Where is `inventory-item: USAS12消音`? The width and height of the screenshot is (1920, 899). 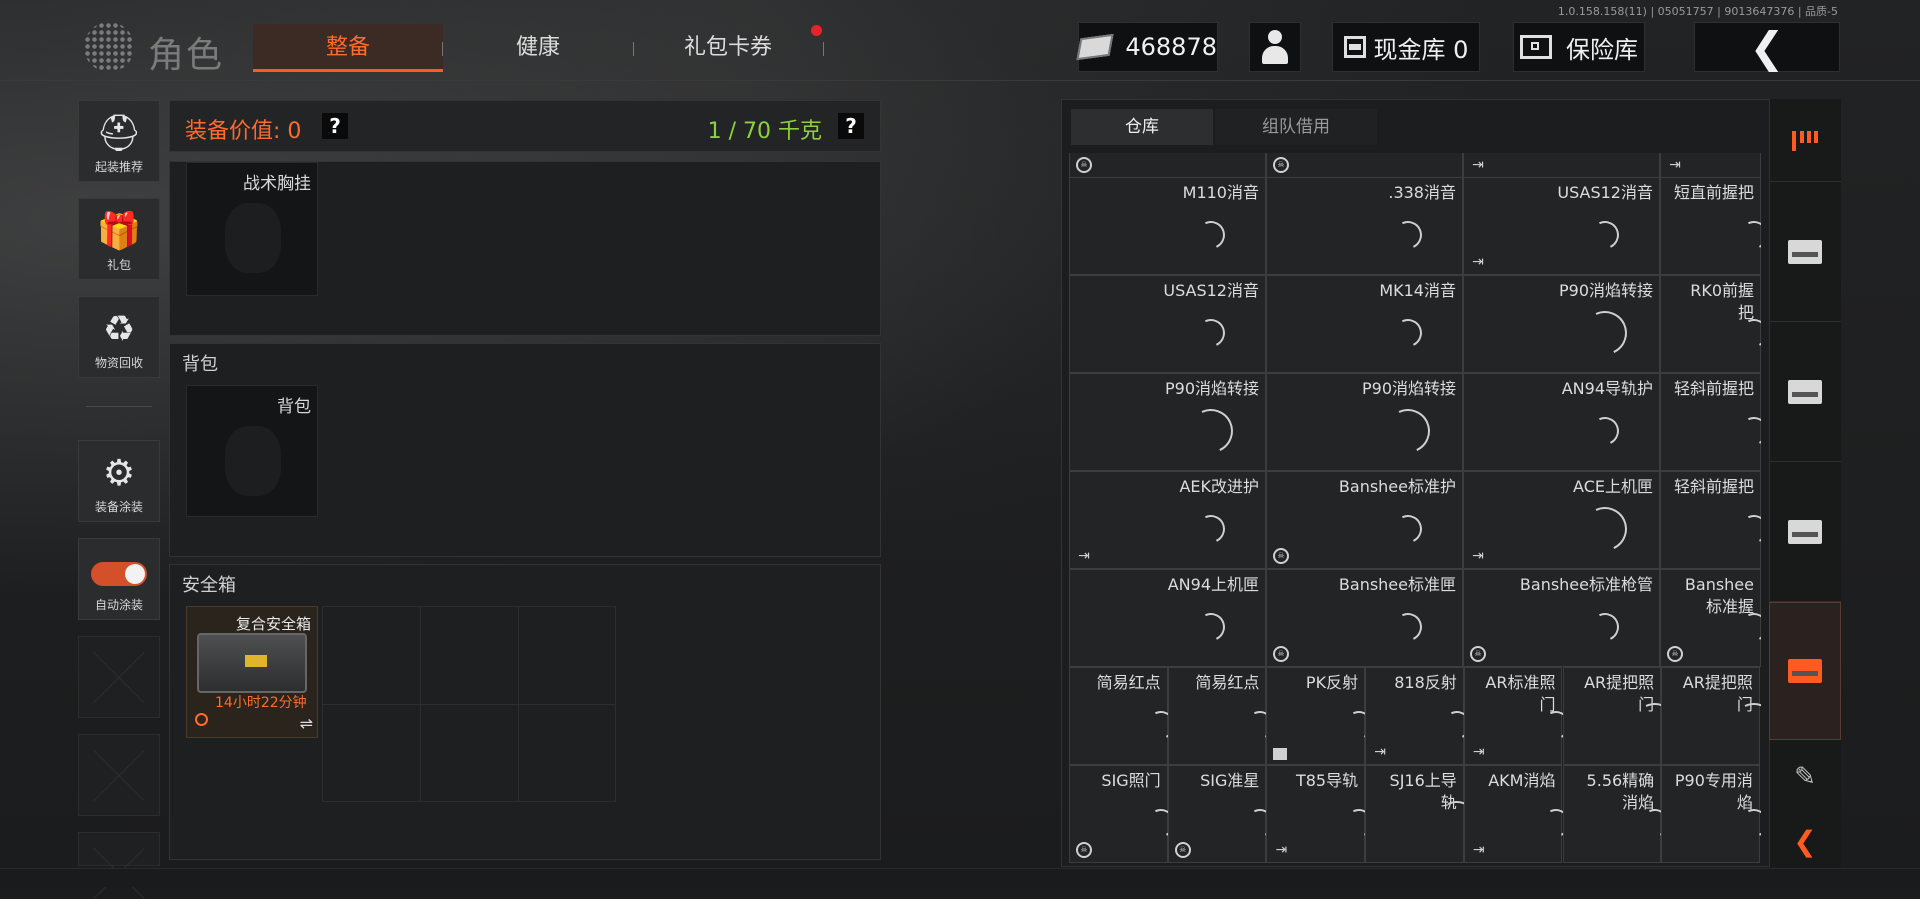
inventory-item: USAS12消音 is located at coordinates (1167, 324).